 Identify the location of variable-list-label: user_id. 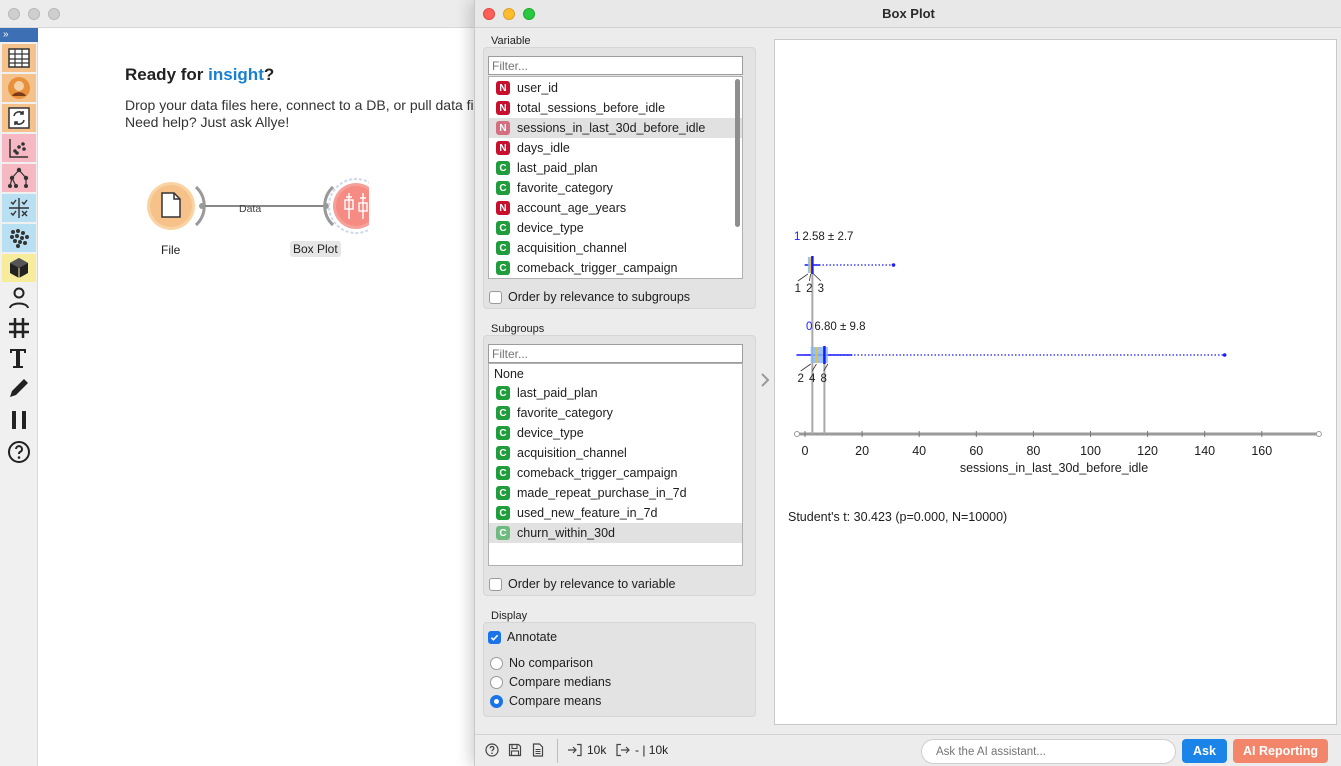
(537, 88).